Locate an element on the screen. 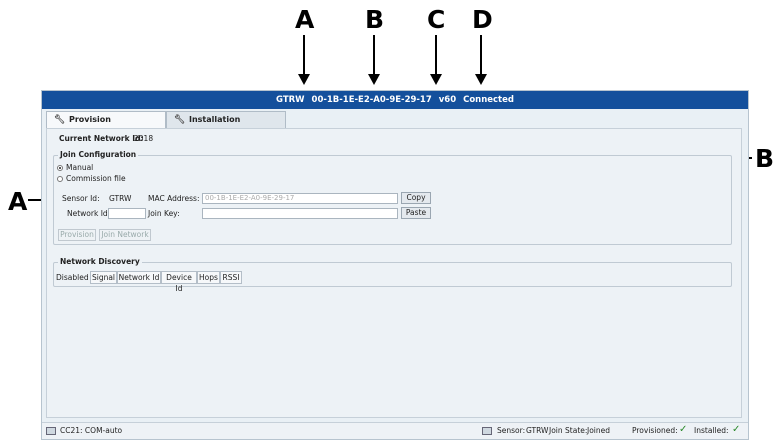 This screenshot has height=443, width=778. provisioned-label: Provisioned: is located at coordinates (655, 430).